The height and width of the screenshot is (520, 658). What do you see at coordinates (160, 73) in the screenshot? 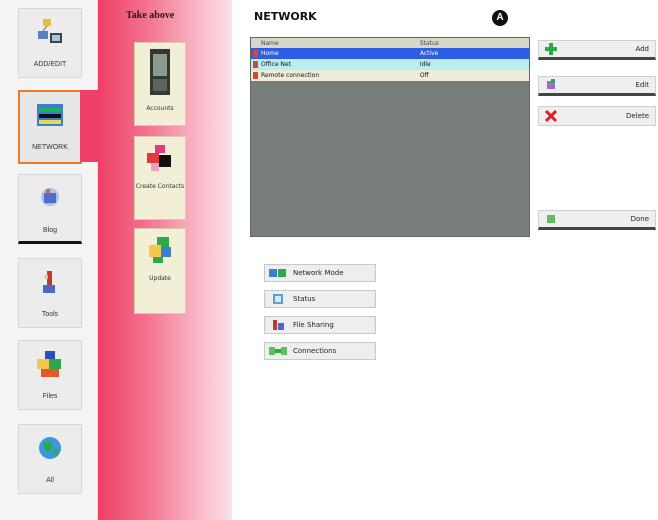
I see `phone-icon` at bounding box center [160, 73].